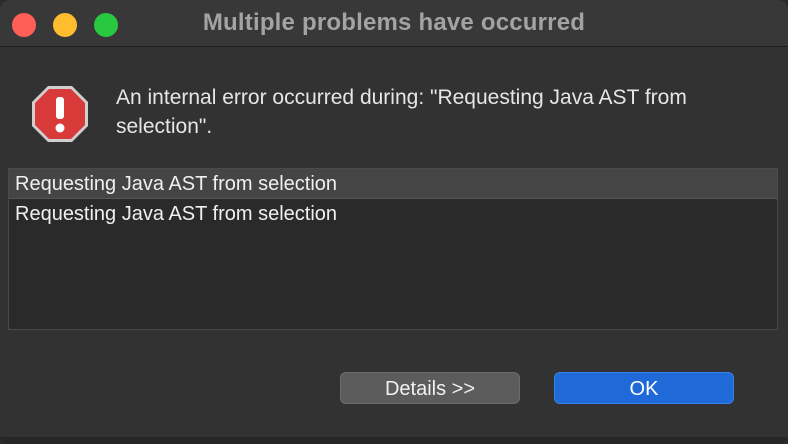  I want to click on error-icon, so click(60, 114).